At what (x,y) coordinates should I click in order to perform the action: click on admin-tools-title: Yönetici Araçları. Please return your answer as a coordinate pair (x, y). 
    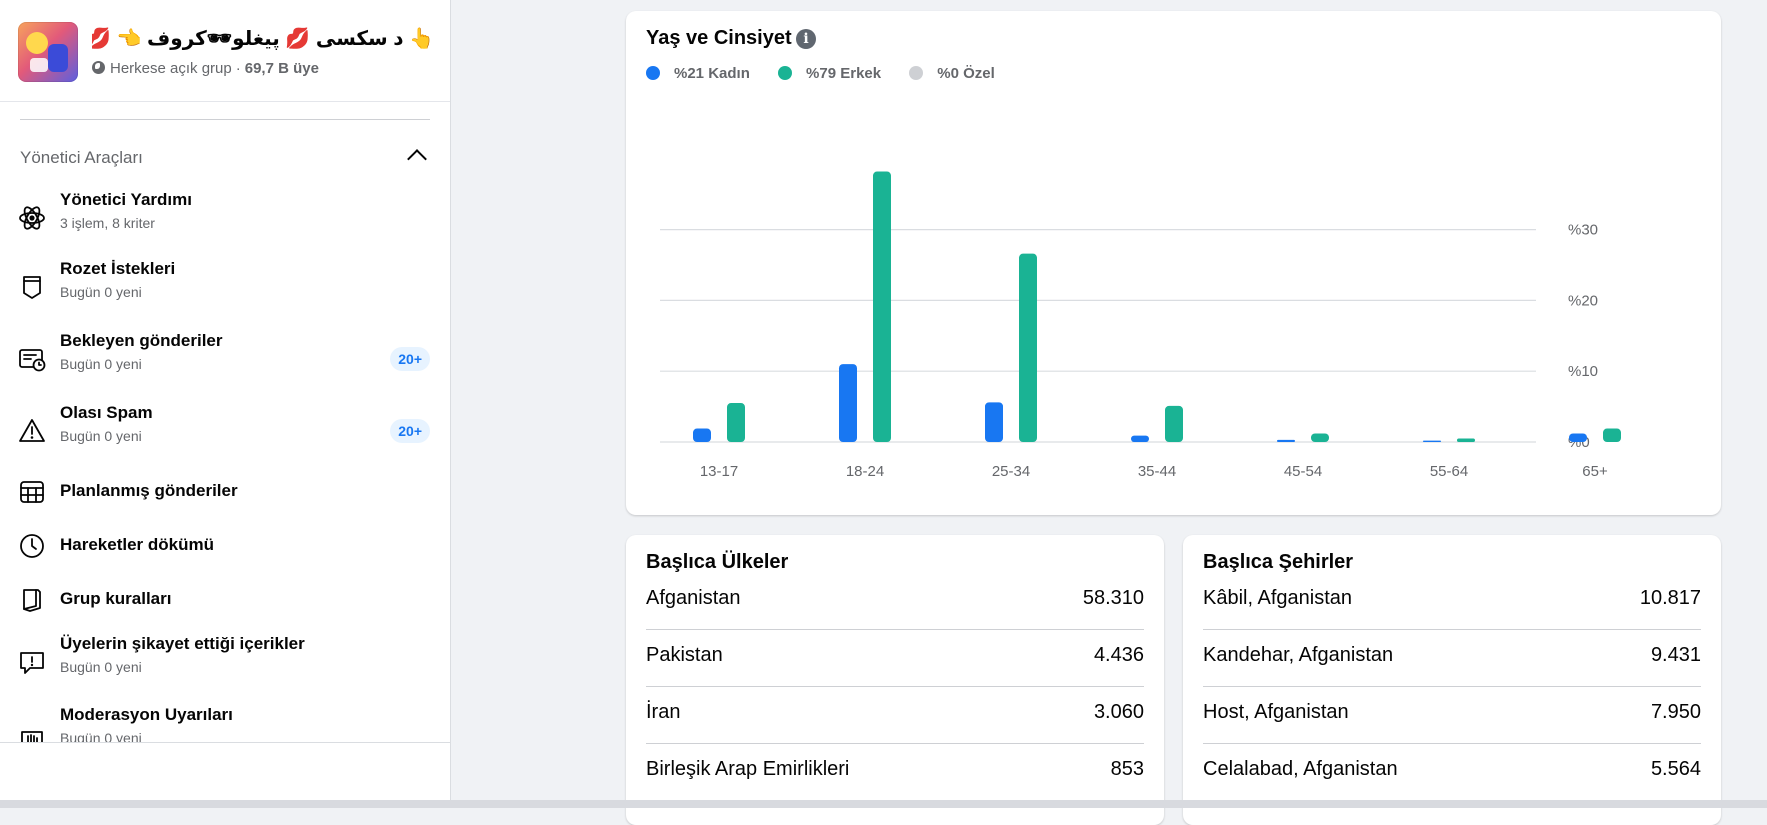
    Looking at the image, I should click on (81, 157).